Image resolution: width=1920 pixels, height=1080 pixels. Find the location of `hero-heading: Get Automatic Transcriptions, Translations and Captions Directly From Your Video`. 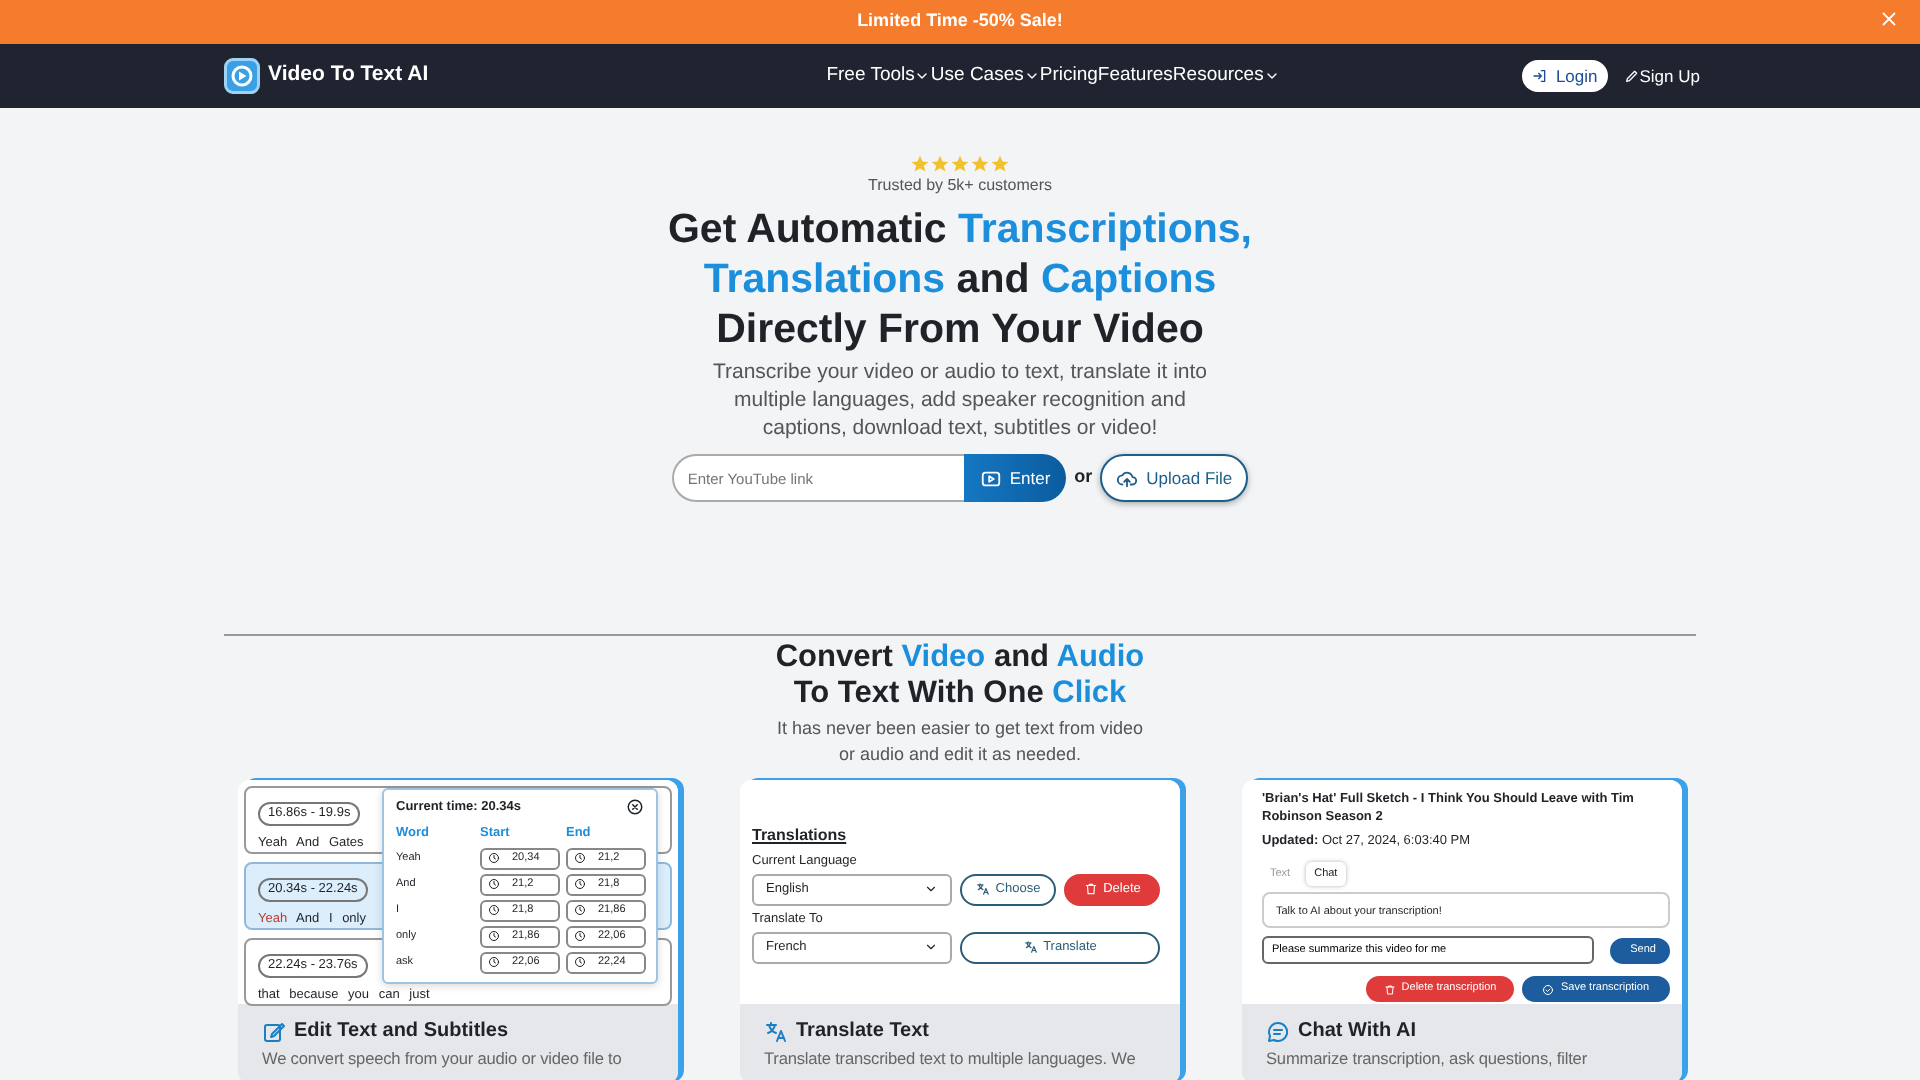

hero-heading: Get Automatic Transcriptions, Translations and Captions Directly From Your Video is located at coordinates (959, 279).